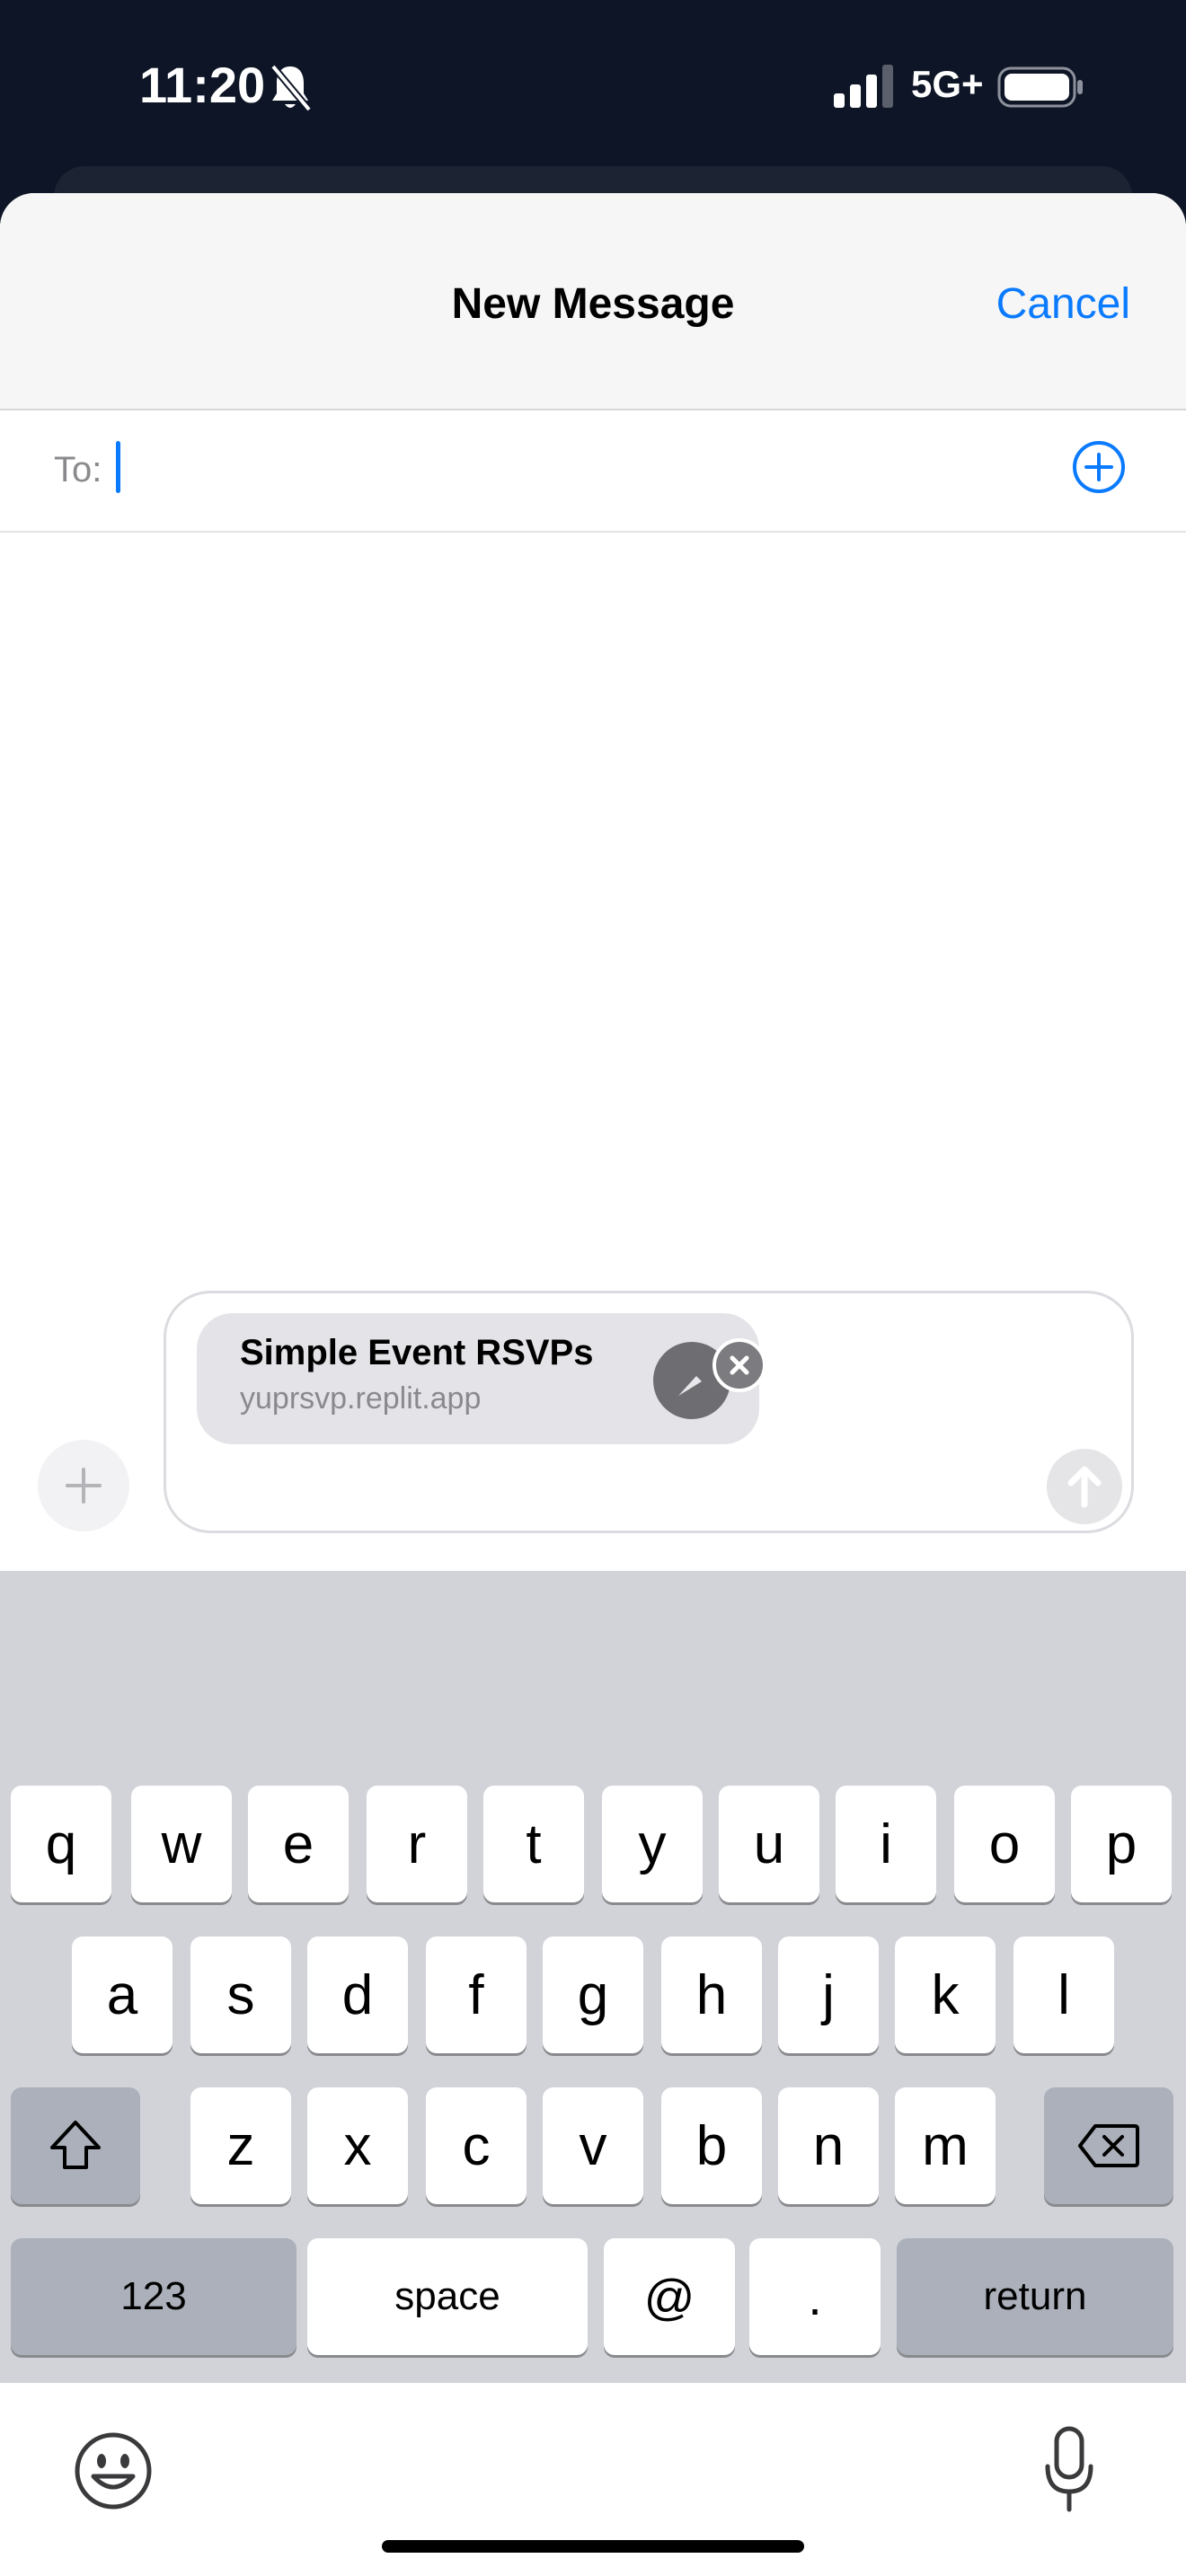  What do you see at coordinates (945, 2145) in the screenshot?
I see `key-m: m` at bounding box center [945, 2145].